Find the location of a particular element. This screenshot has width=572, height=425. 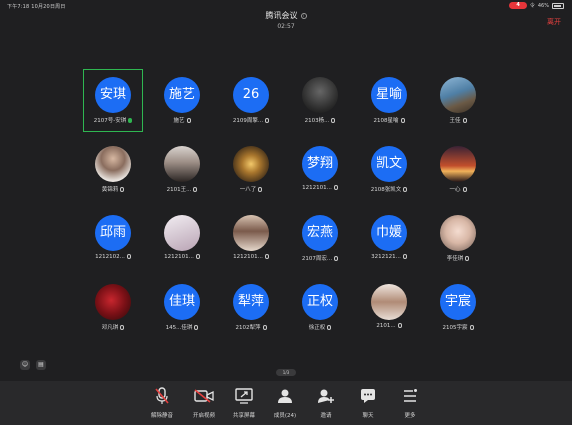

participant-tile: 犁萍 2102犁萍 is located at coordinates (251, 307).